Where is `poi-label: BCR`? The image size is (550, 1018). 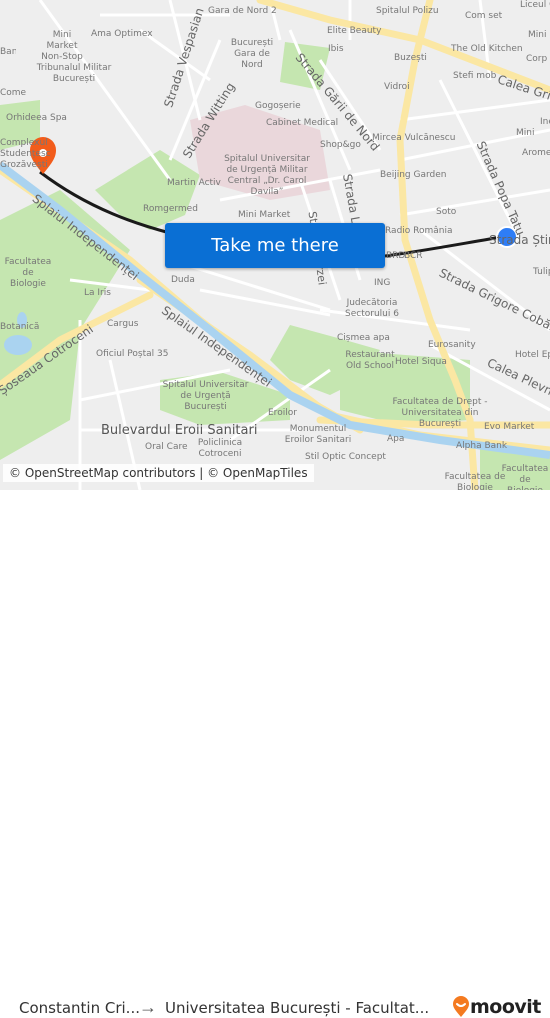
poi-label: BCR is located at coordinates (413, 256).